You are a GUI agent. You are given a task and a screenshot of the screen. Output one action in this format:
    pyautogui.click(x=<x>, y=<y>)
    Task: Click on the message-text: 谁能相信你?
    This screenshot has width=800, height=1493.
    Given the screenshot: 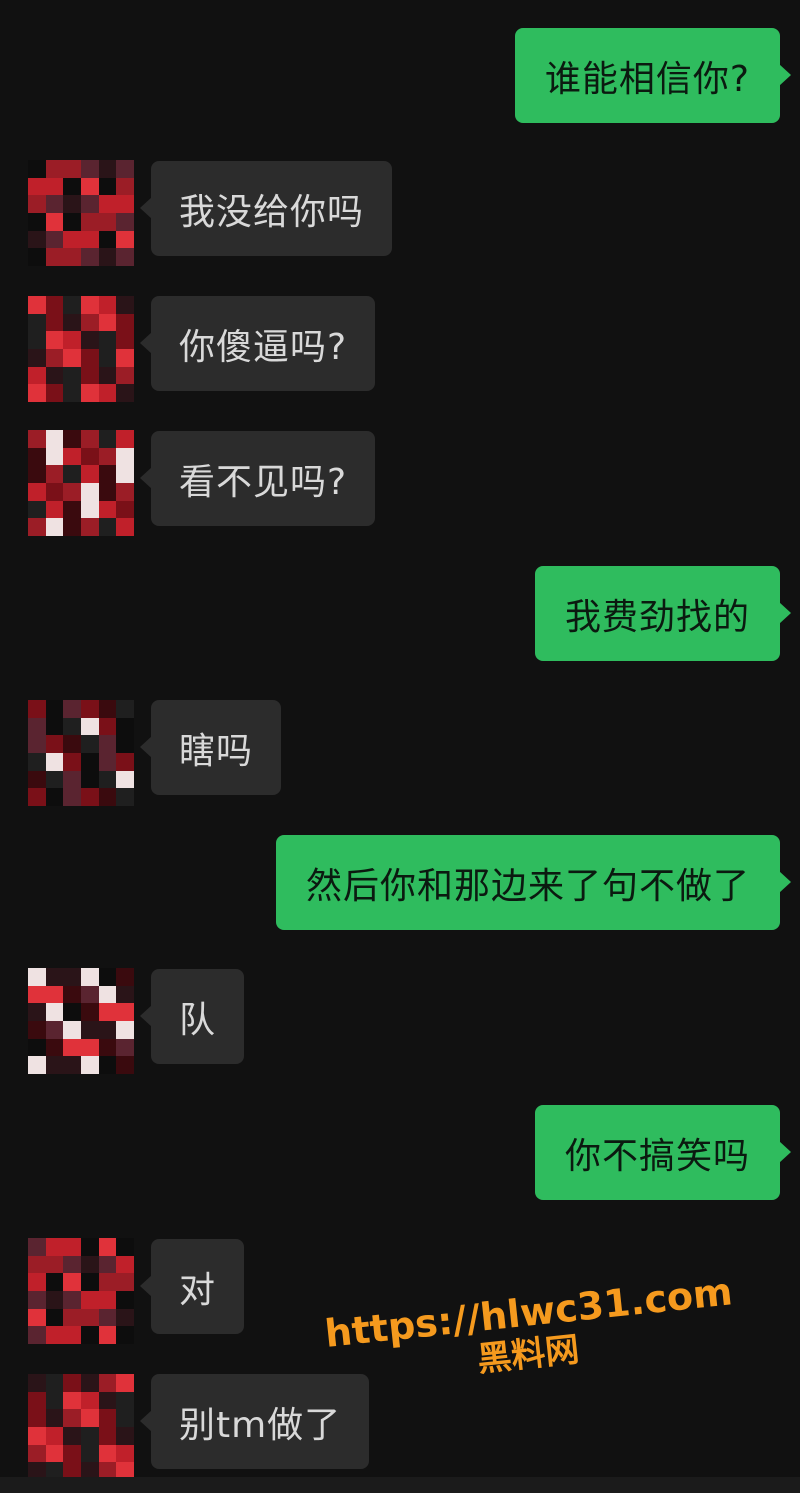 What is the action you would take?
    pyautogui.click(x=647, y=79)
    